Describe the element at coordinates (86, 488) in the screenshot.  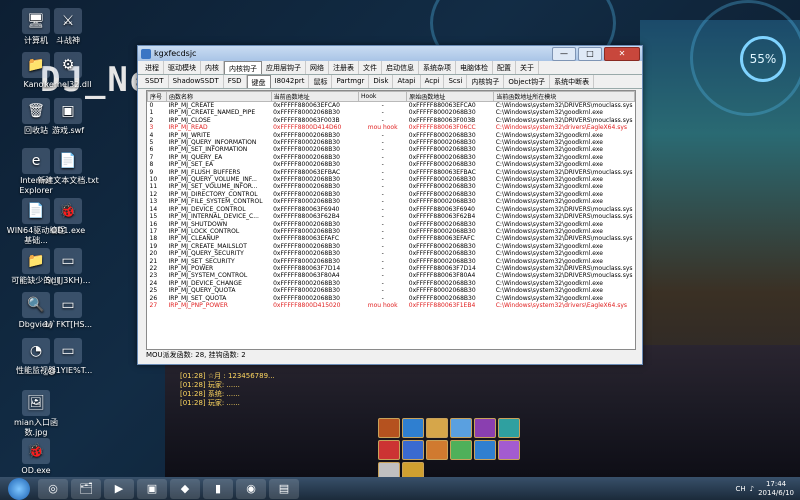
I see `taskbar-app-button: 🗂` at that location.